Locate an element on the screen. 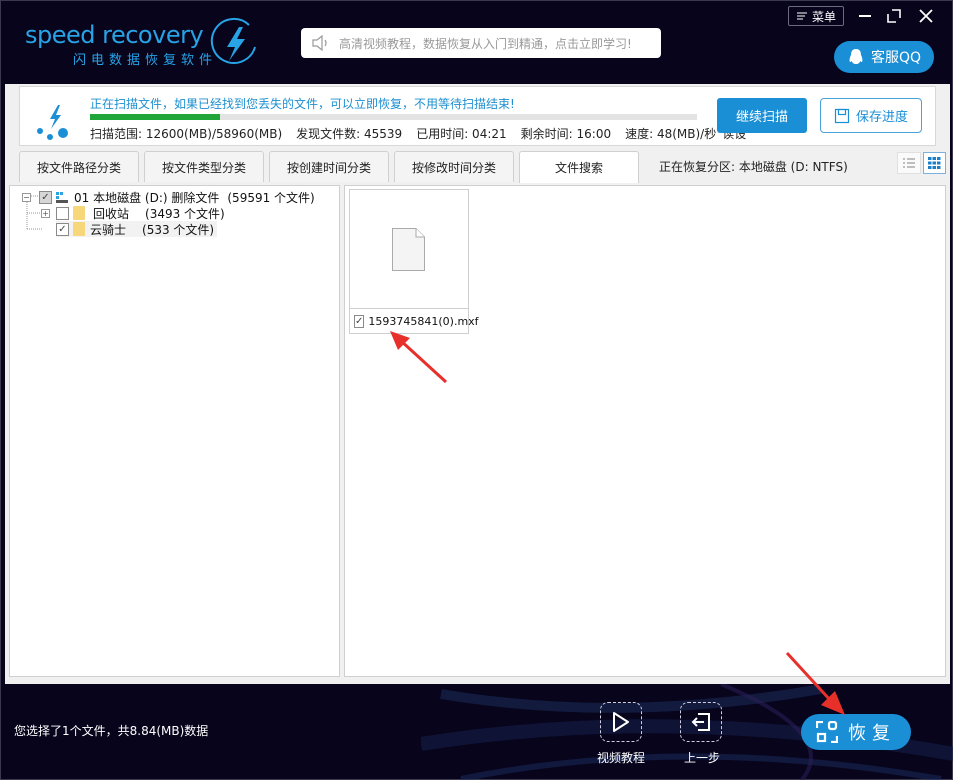  scan-frame-icon is located at coordinates (827, 732).